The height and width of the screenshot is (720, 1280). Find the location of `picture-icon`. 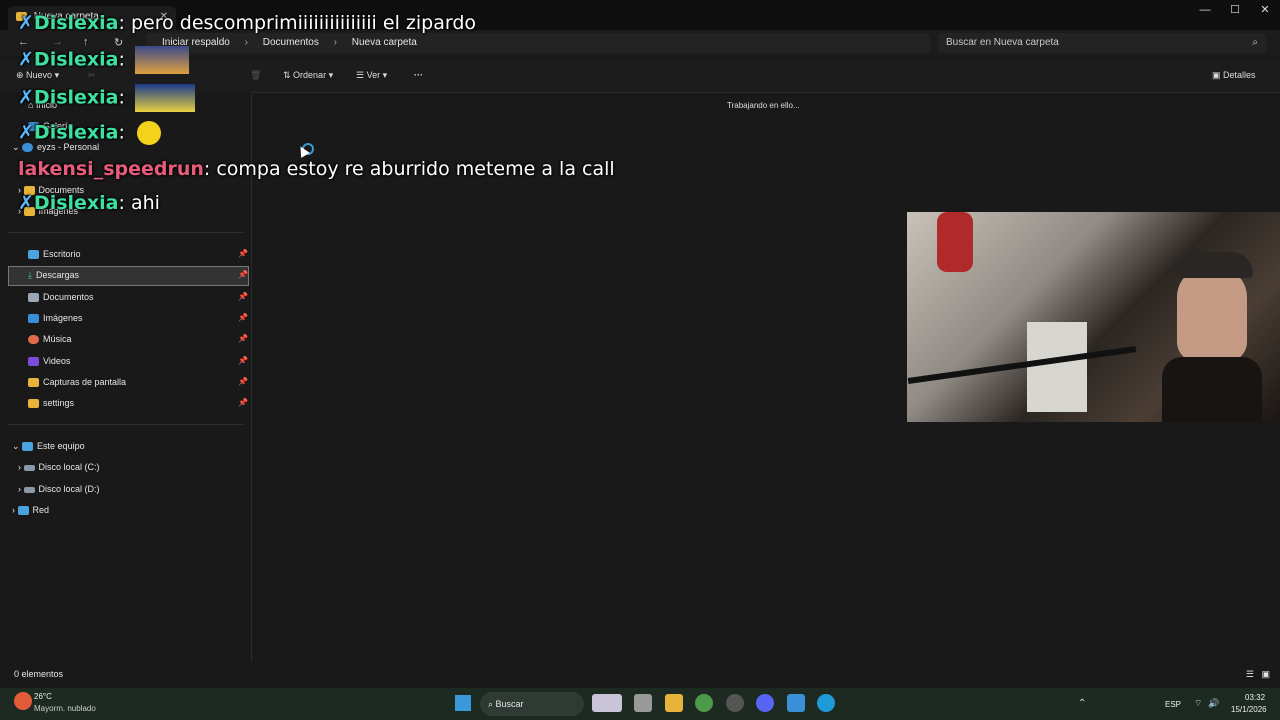

picture-icon is located at coordinates (33, 319).